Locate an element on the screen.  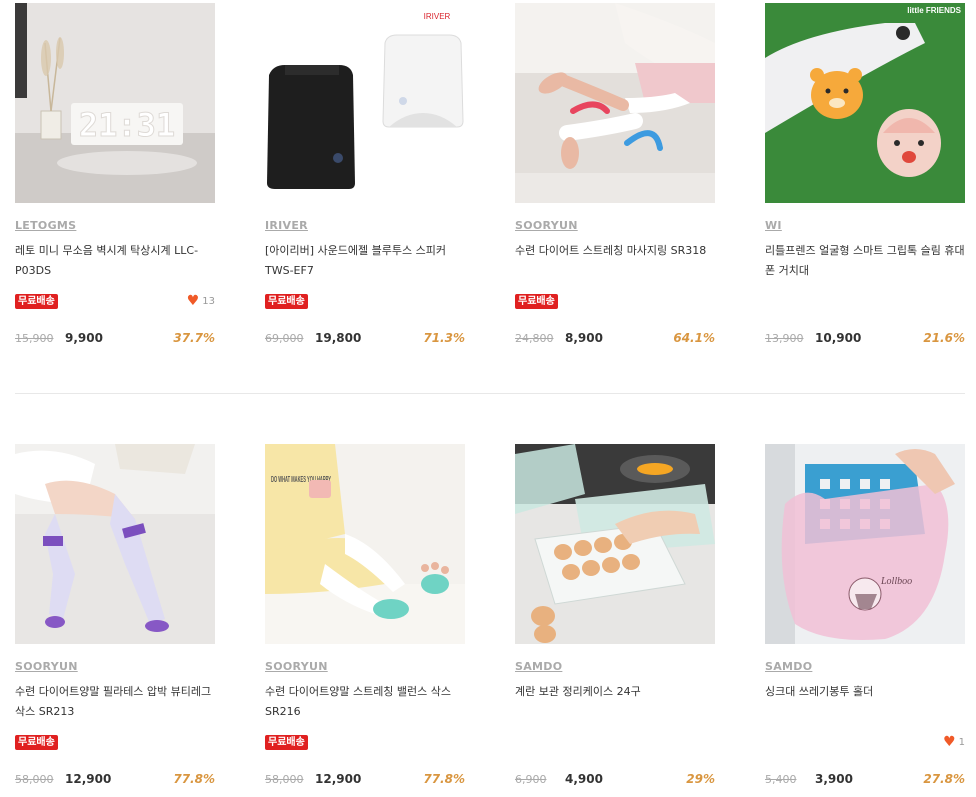
price-row: 24,800 8,900 64.1% is located at coordinates (615, 339).